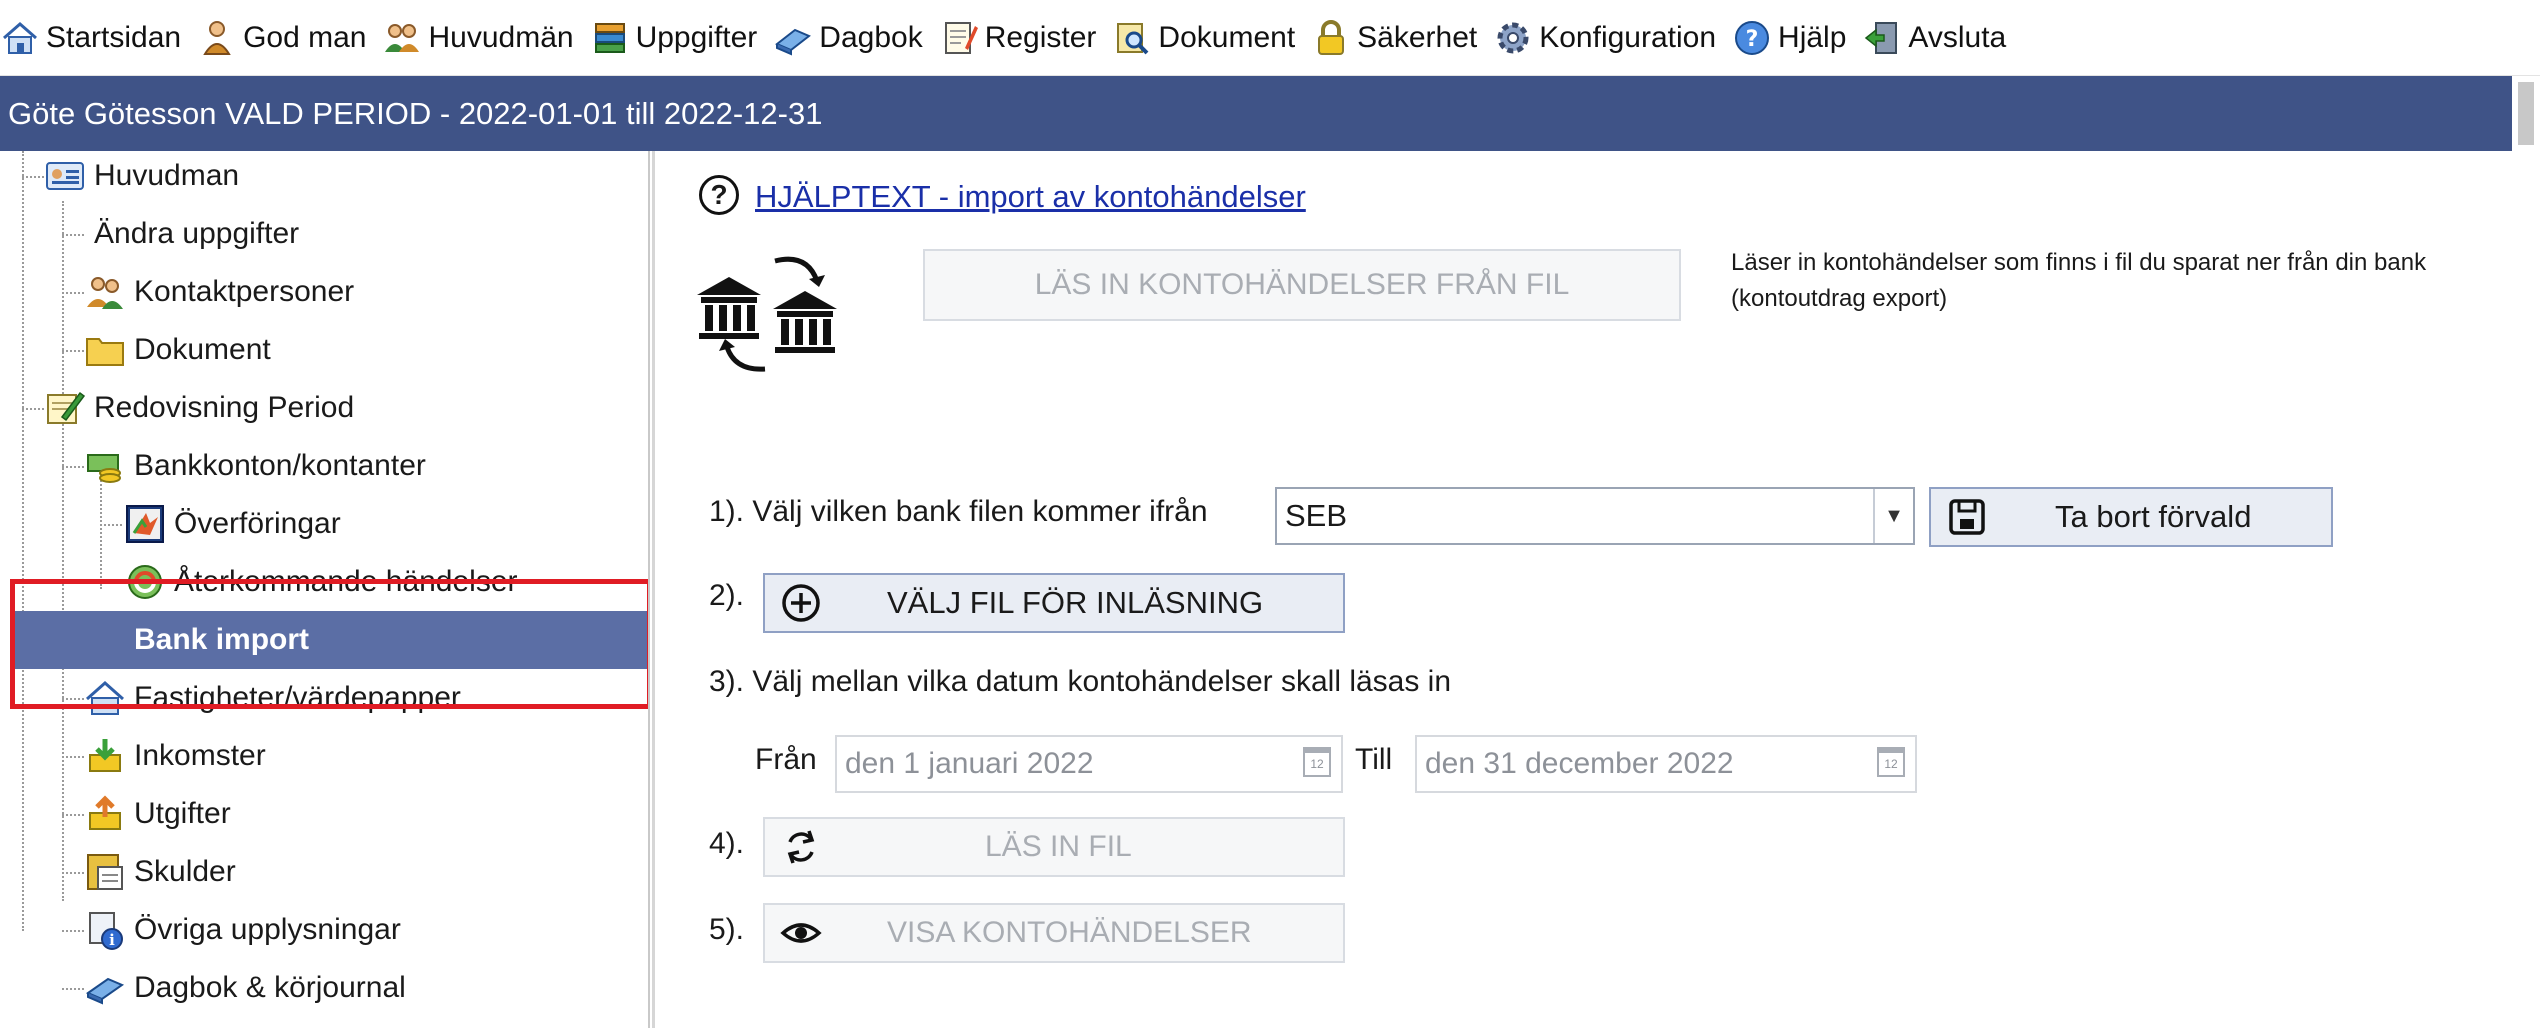  What do you see at coordinates (222, 639) in the screenshot?
I see `tree-item-label: Bank import` at bounding box center [222, 639].